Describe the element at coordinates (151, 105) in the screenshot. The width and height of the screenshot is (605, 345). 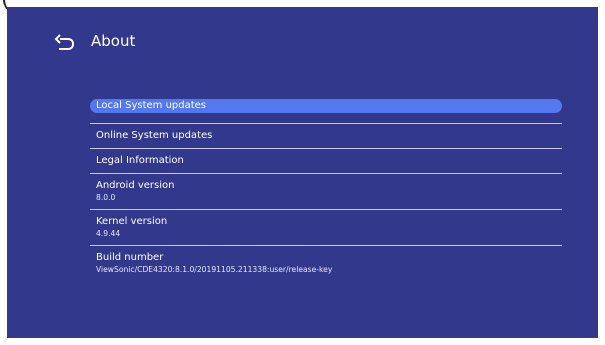
I see `menu-item-label: Local System updates` at that location.